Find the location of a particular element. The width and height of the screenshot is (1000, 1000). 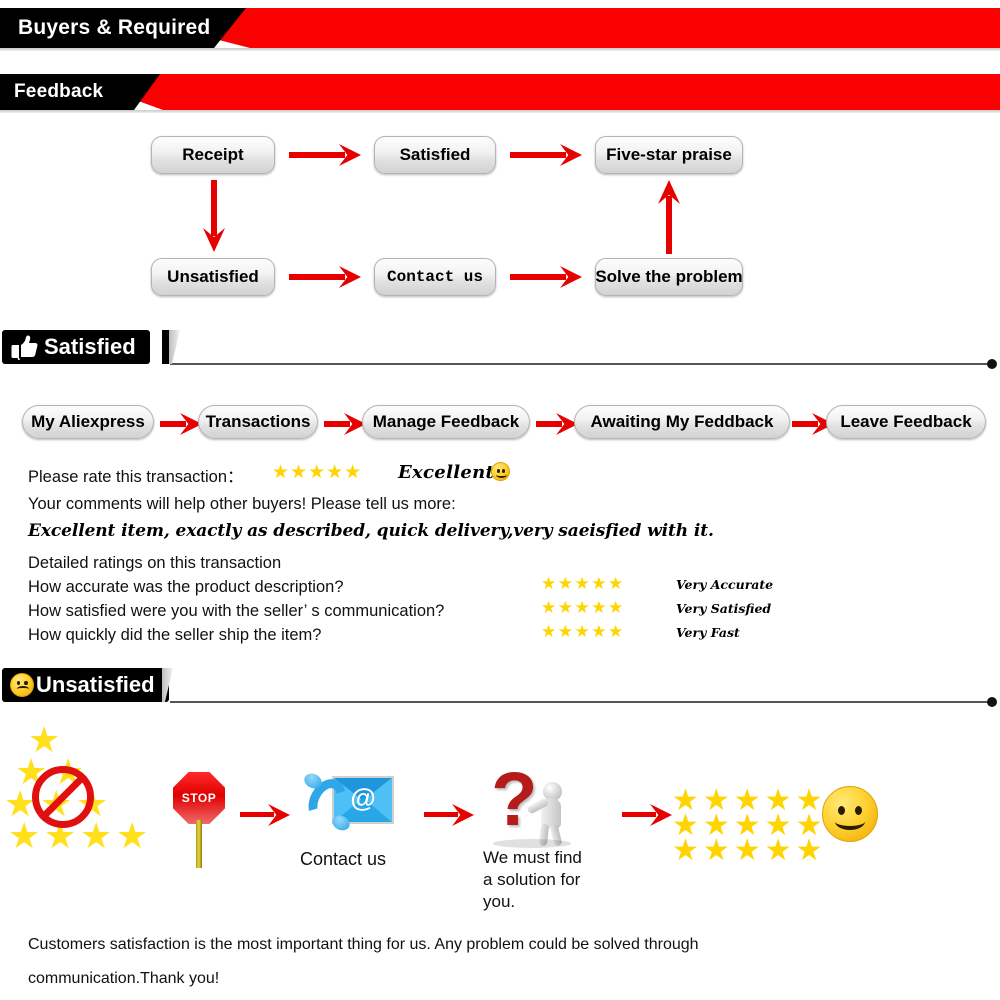

thumbs-up-icon is located at coordinates (25, 347).